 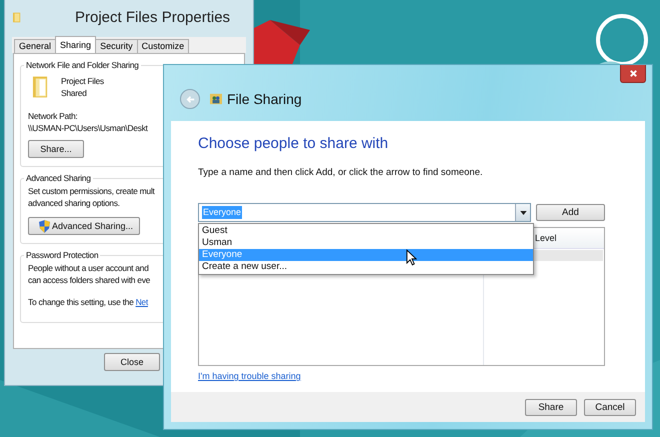 What do you see at coordinates (366, 243) in the screenshot?
I see `dropdown-option: Usman` at bounding box center [366, 243].